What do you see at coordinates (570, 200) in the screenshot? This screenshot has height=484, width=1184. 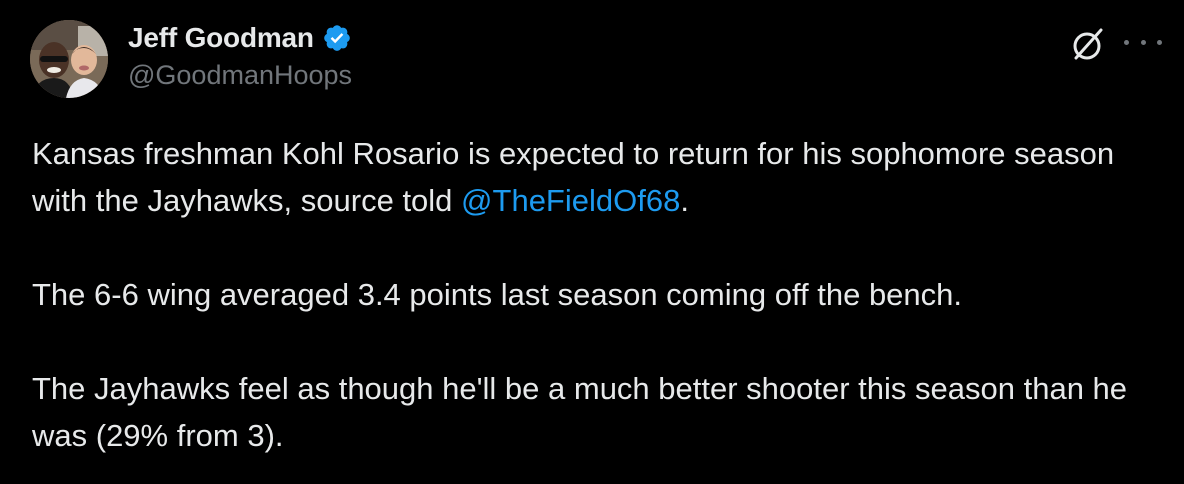 I see `mention-link: @TheFieldOf68` at bounding box center [570, 200].